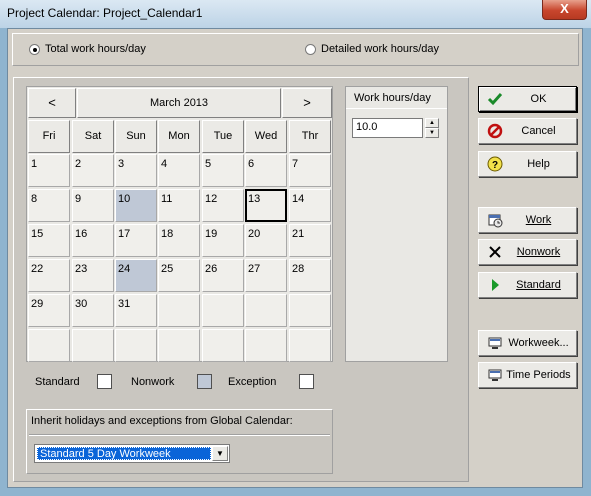 The height and width of the screenshot is (496, 591). I want to click on dropdown-arrow-icon: ▼, so click(220, 453).